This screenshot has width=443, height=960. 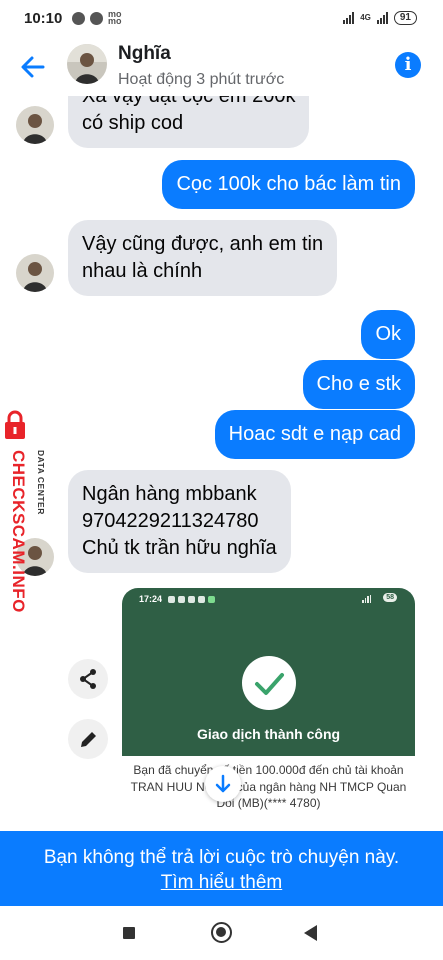 What do you see at coordinates (15, 424) in the screenshot?
I see `lock-icon` at bounding box center [15, 424].